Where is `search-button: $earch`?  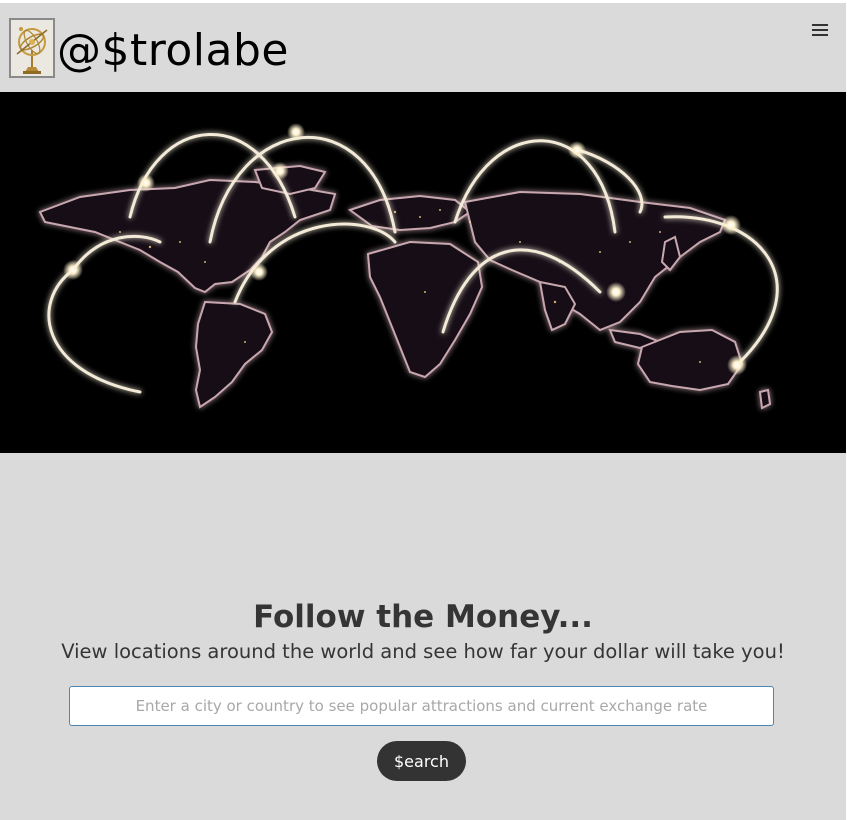
search-button: $earch is located at coordinates (421, 761).